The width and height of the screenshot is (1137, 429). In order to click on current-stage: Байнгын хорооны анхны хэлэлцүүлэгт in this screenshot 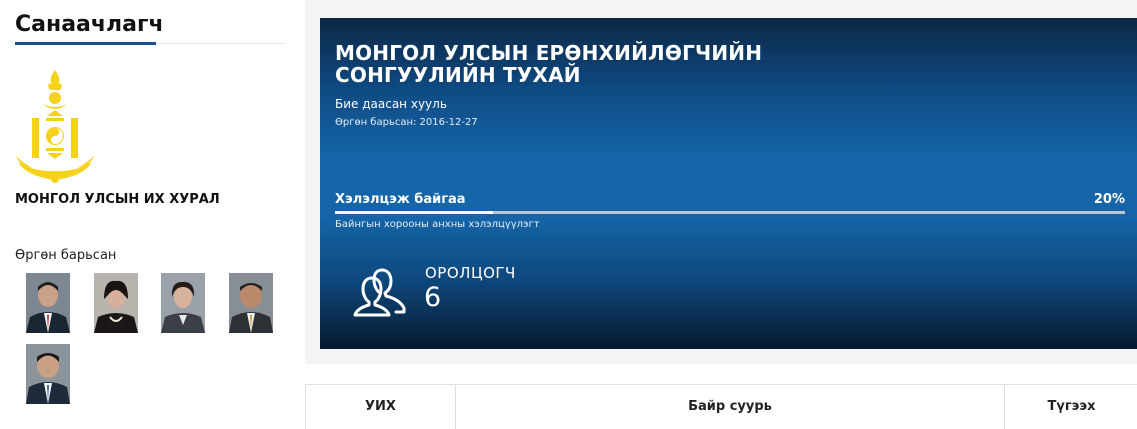, I will do `click(437, 224)`.